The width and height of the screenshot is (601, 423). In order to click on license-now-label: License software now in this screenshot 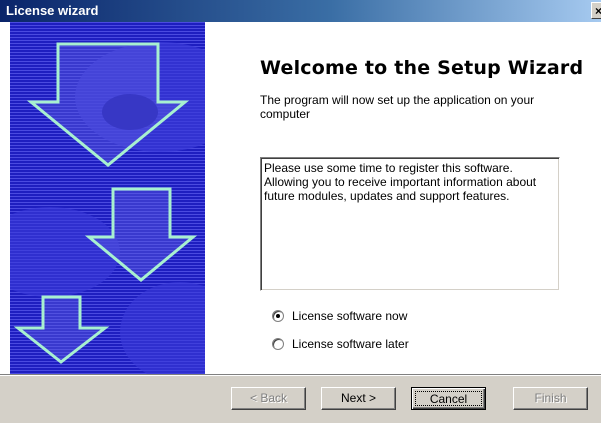, I will do `click(349, 316)`.